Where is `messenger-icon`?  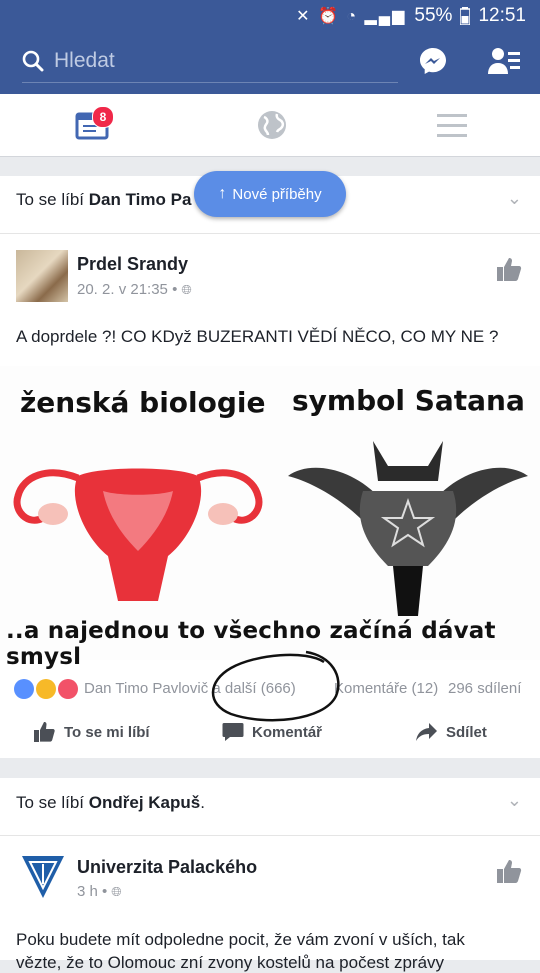 messenger-icon is located at coordinates (433, 61).